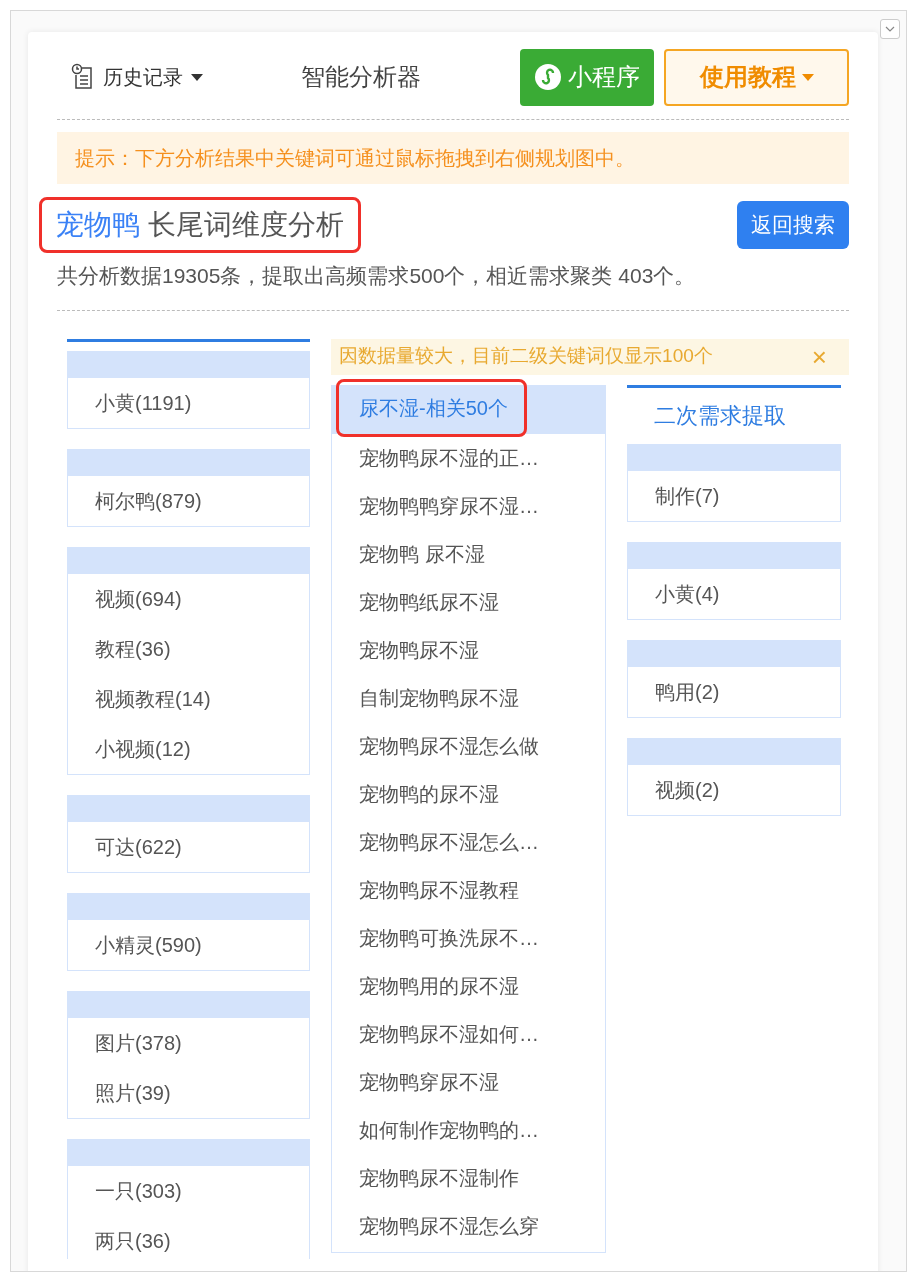 Image resolution: width=917 pixels, height=1280 pixels. Describe the element at coordinates (469, 1177) in the screenshot. I see `related-keyword: 宠物鸭尿不湿制作` at that location.